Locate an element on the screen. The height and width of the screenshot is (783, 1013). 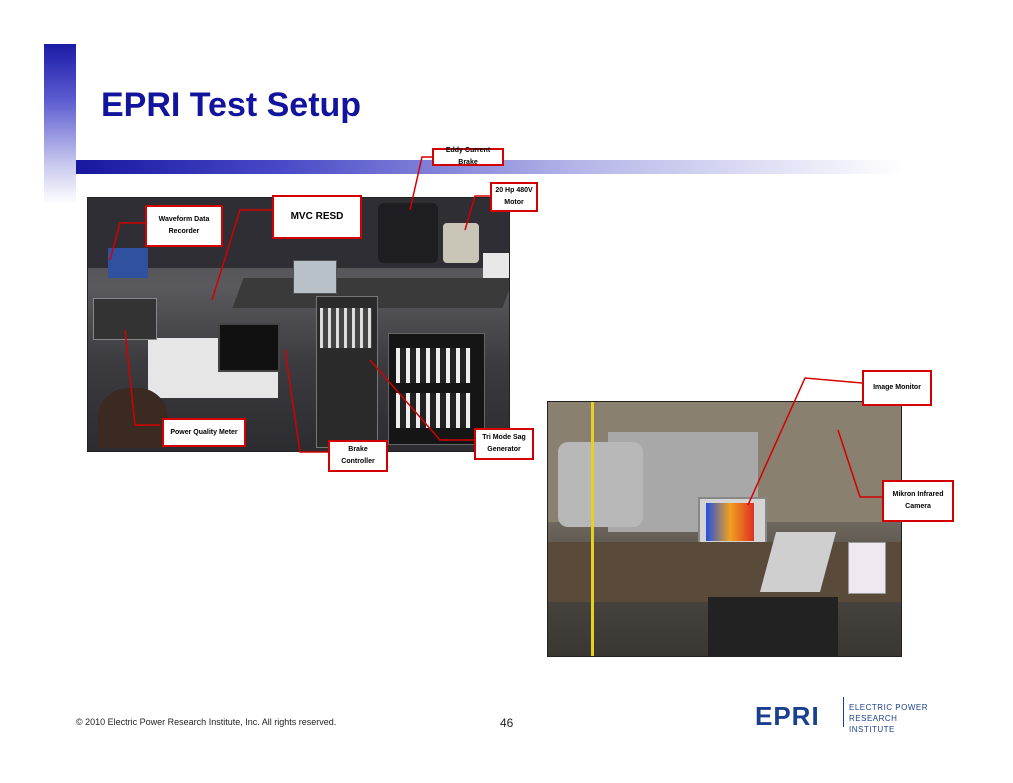
leader-sag-generator is located at coordinates (421, 400).